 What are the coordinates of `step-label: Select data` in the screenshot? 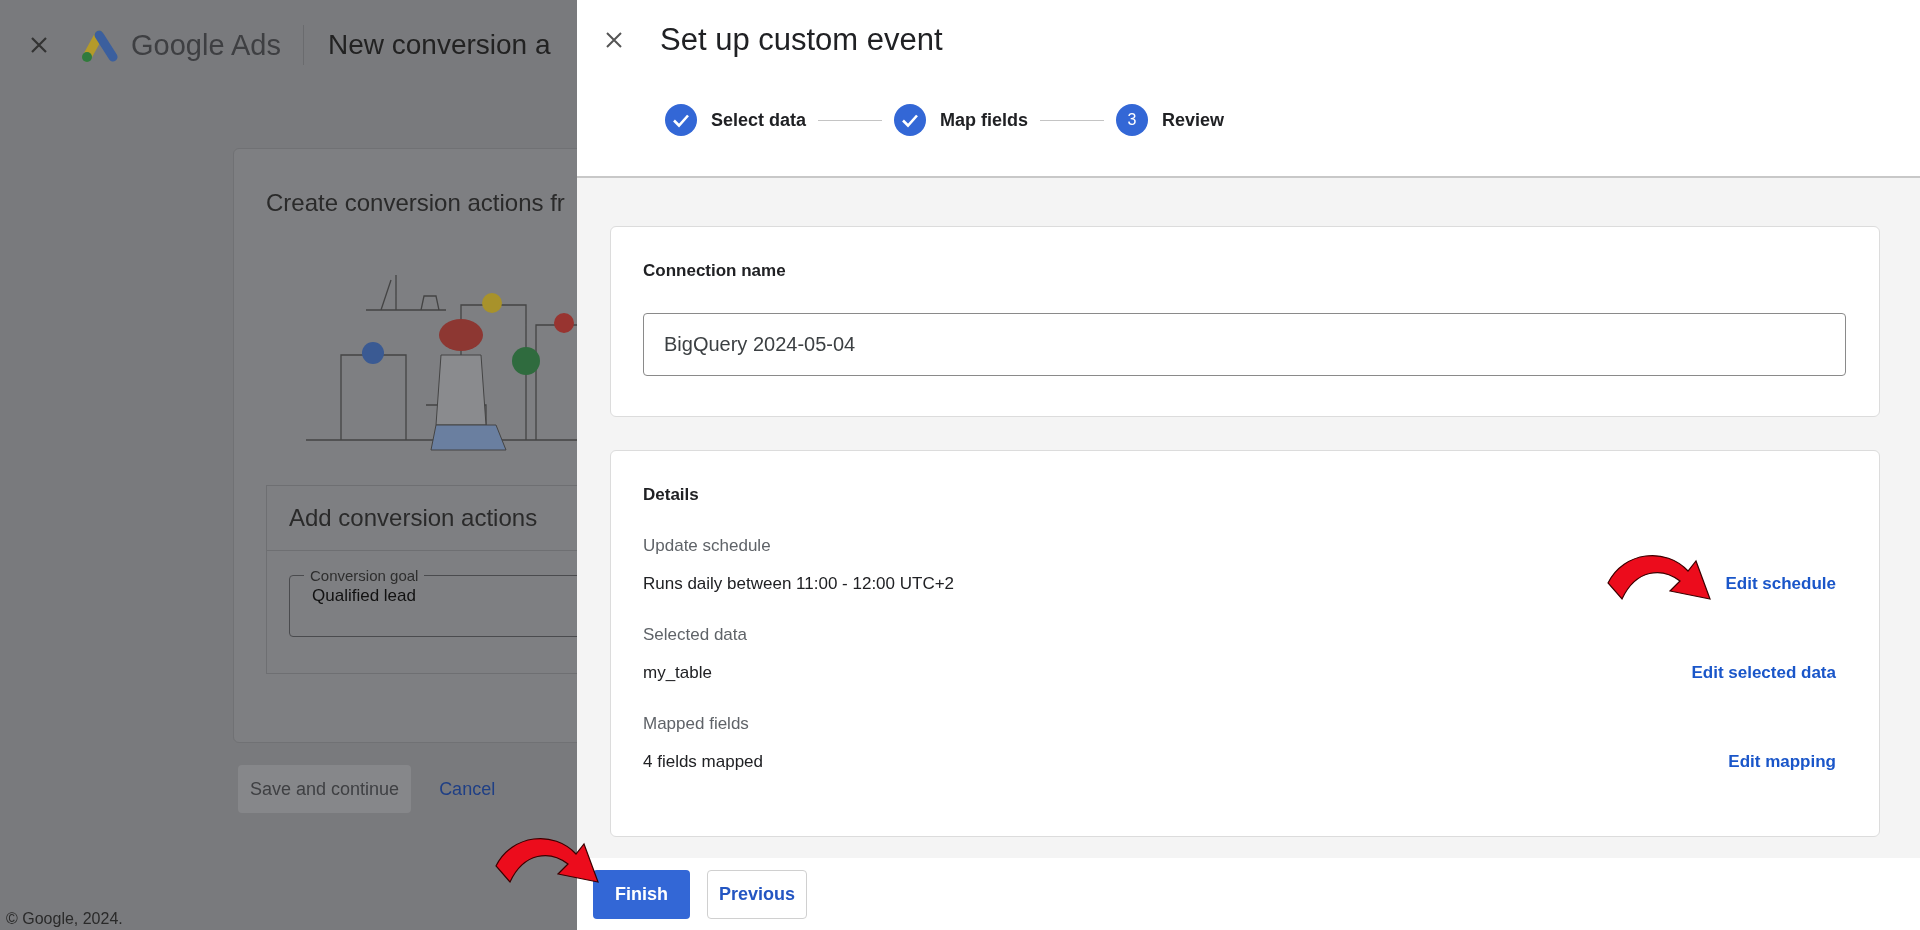 It's located at (759, 120).